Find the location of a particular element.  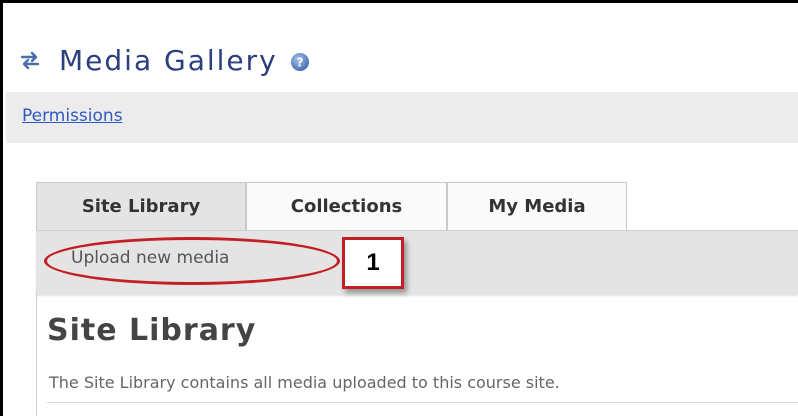

help-icon: ? is located at coordinates (300, 62).